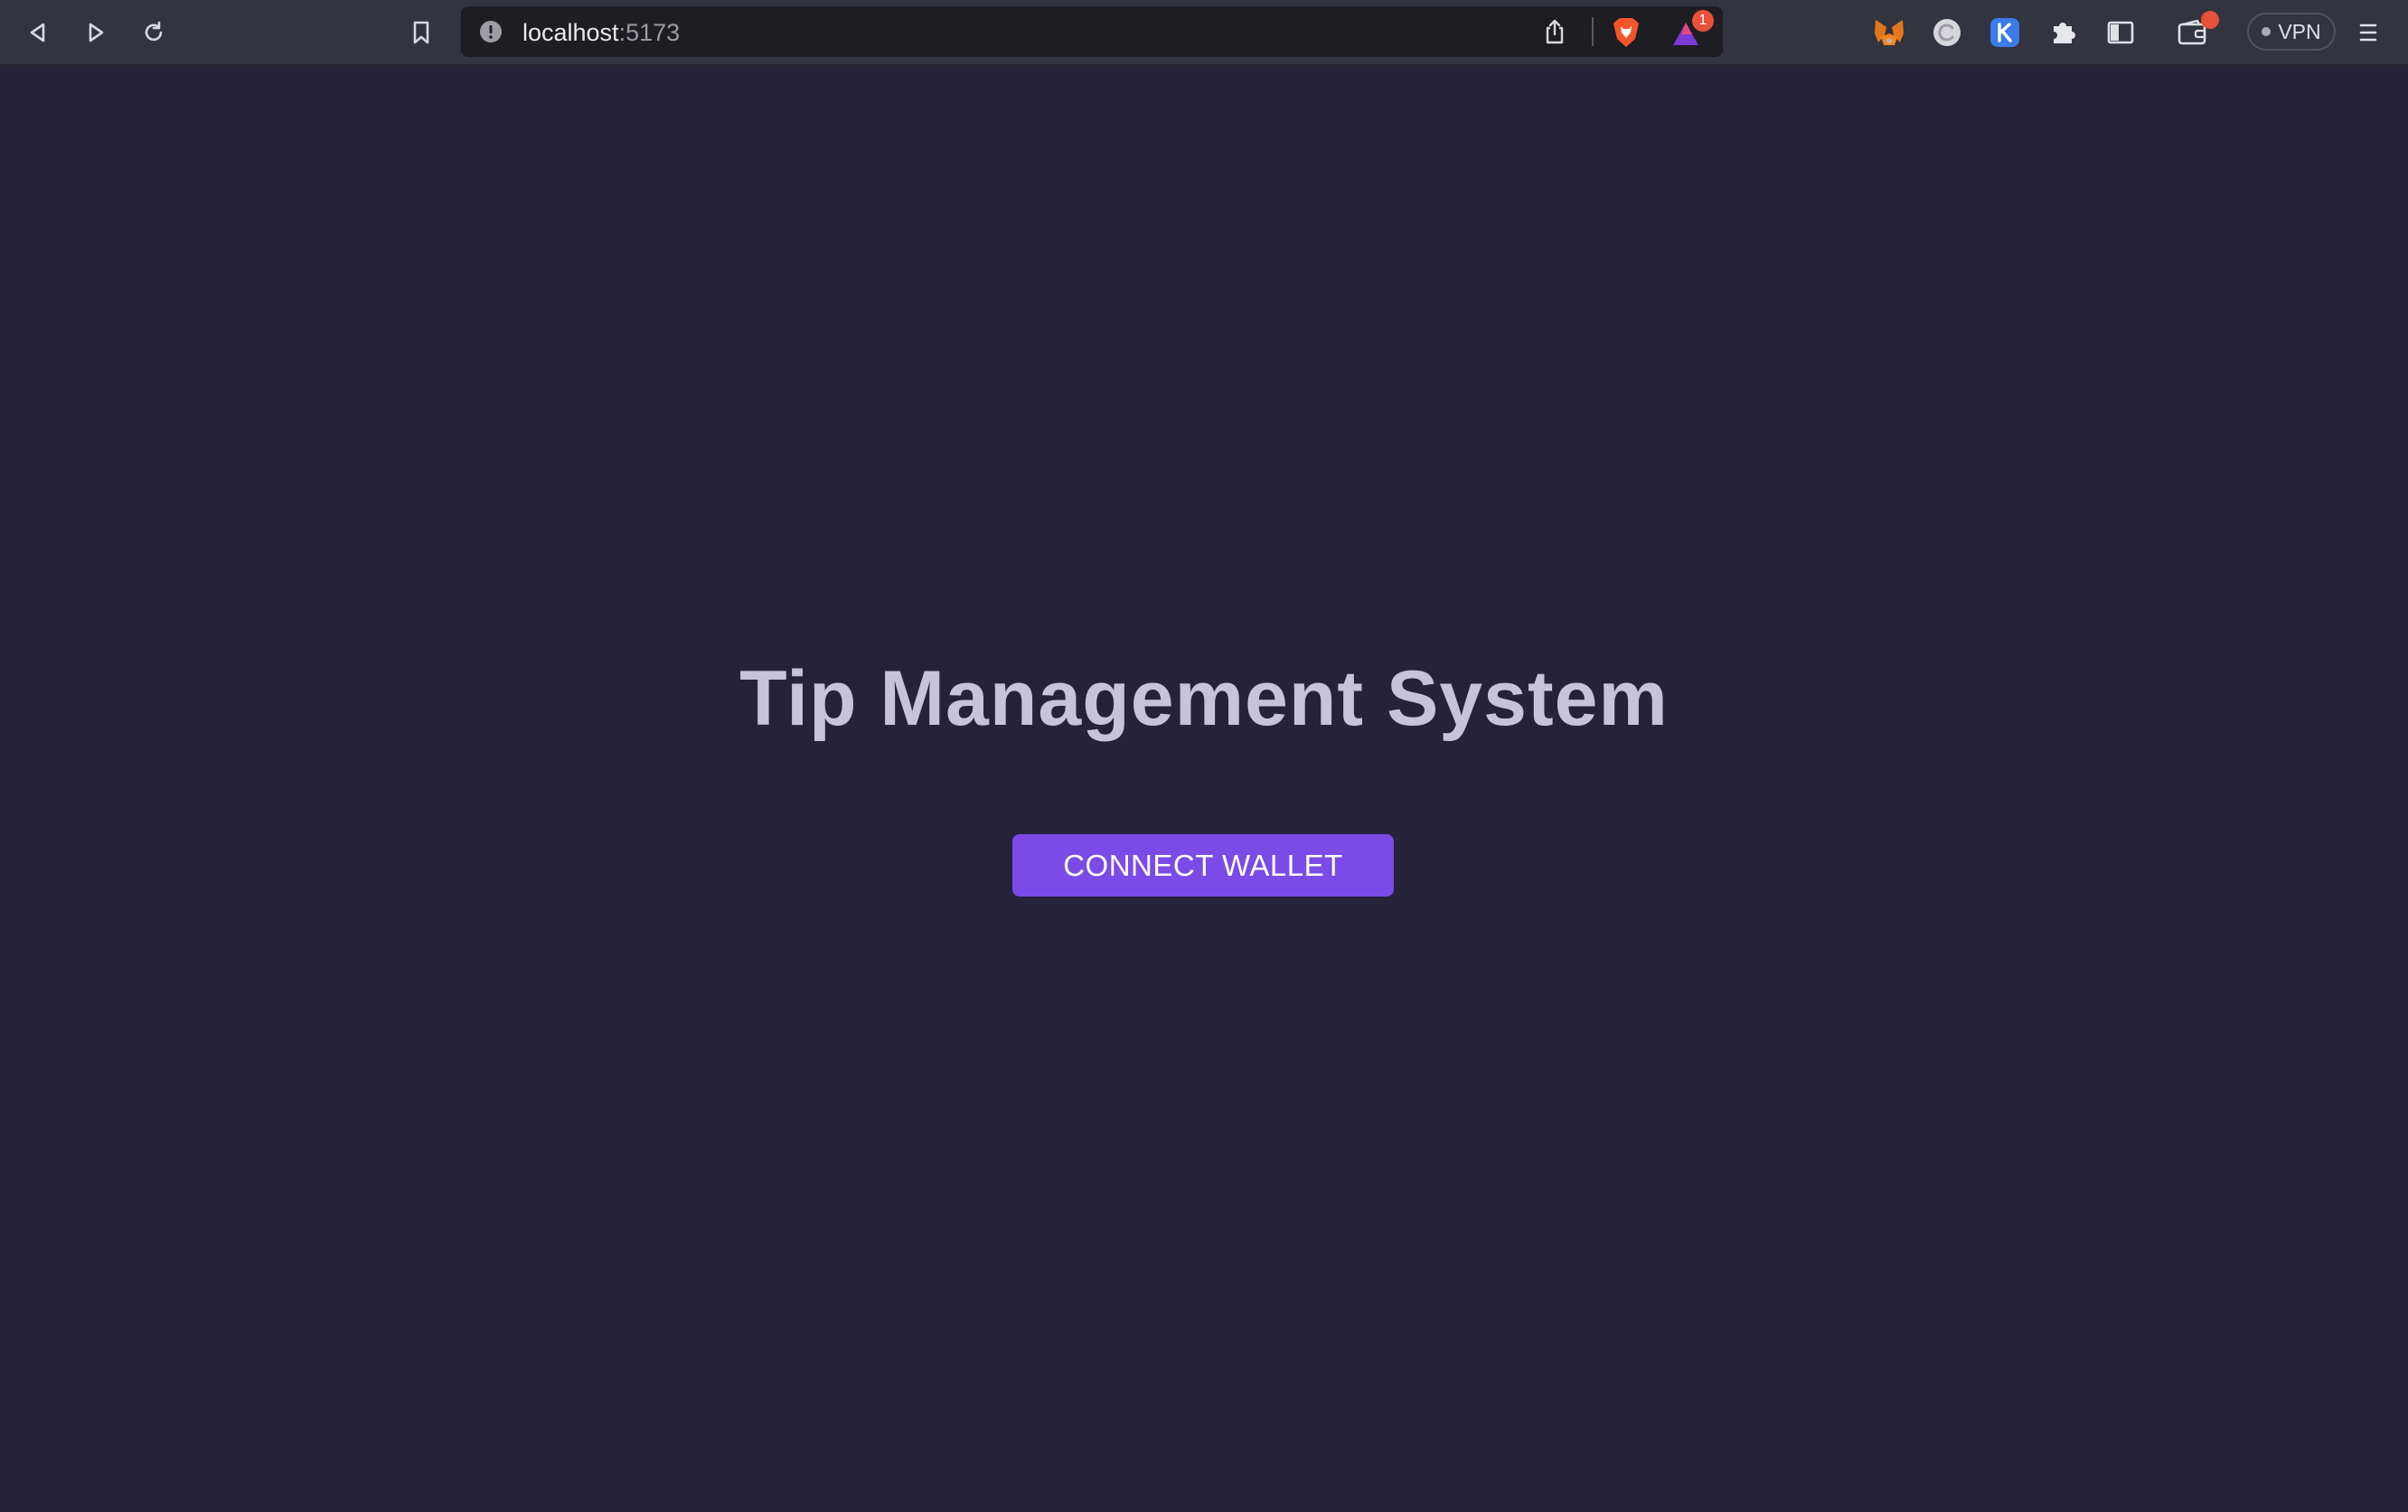  Describe the element at coordinates (1554, 34) in the screenshot. I see `share-icon` at that location.